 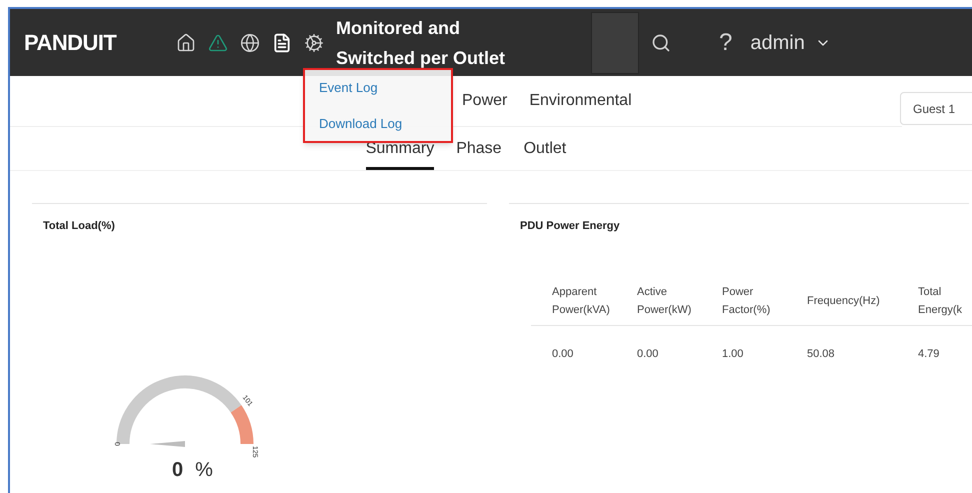 I want to click on view-tab: Outlet, so click(x=545, y=148).